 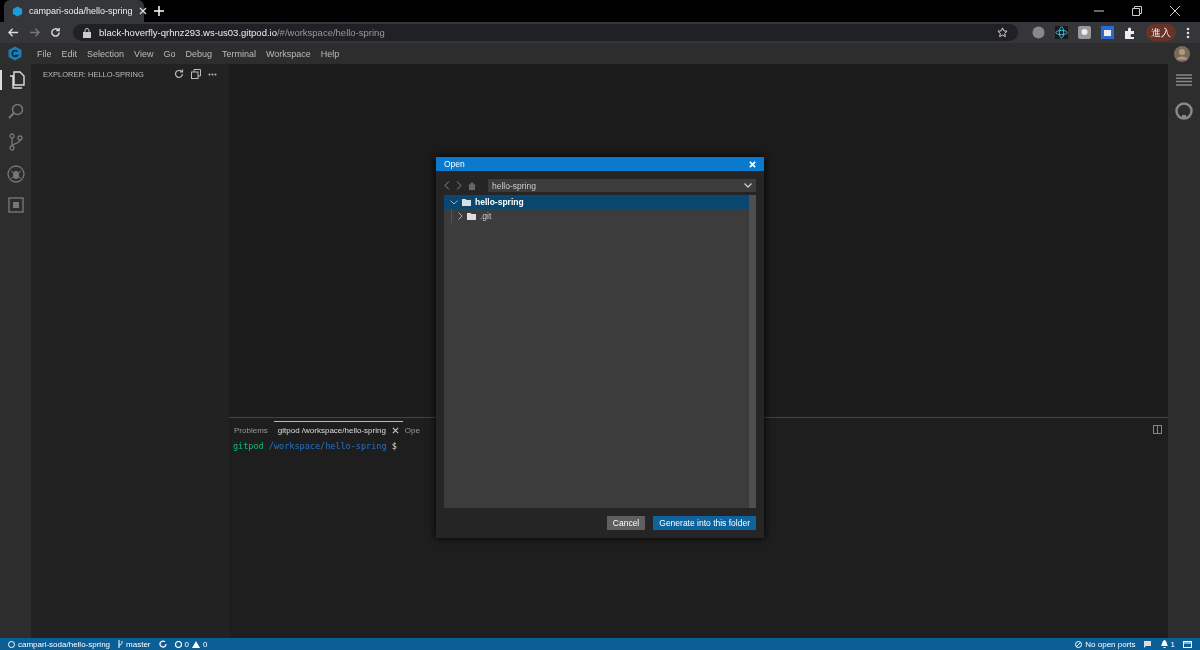 What do you see at coordinates (626, 523) in the screenshot?
I see `cancel-button: Cancel` at bounding box center [626, 523].